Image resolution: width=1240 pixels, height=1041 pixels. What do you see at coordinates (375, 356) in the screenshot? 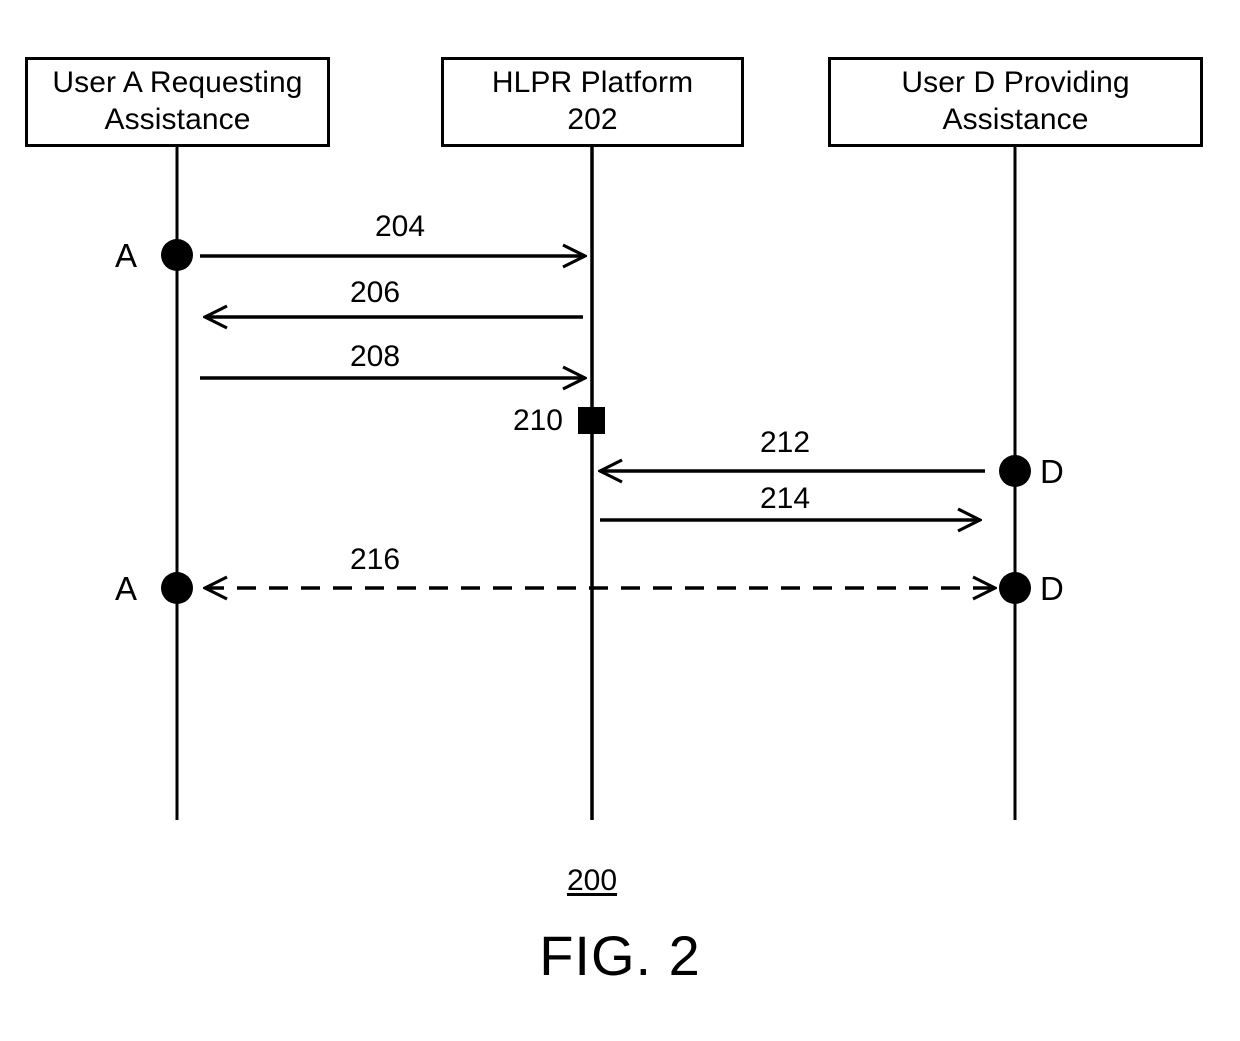
I see `label-msg-208: 208` at bounding box center [375, 356].